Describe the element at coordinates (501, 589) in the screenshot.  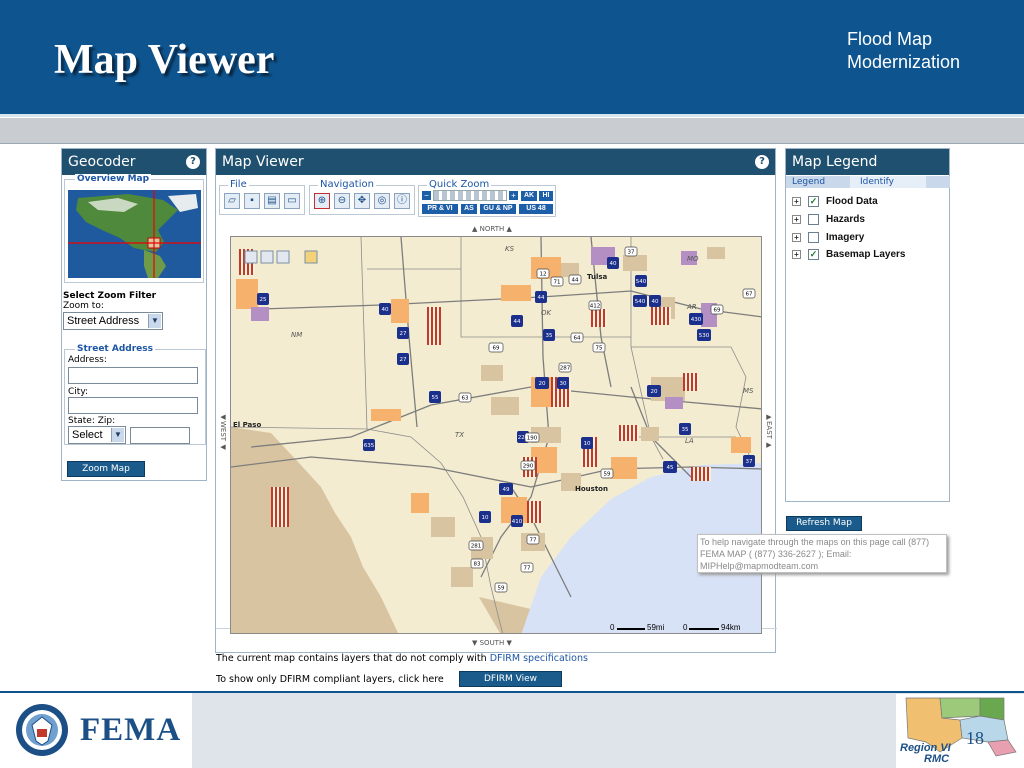
I see `route-label: 59` at that location.